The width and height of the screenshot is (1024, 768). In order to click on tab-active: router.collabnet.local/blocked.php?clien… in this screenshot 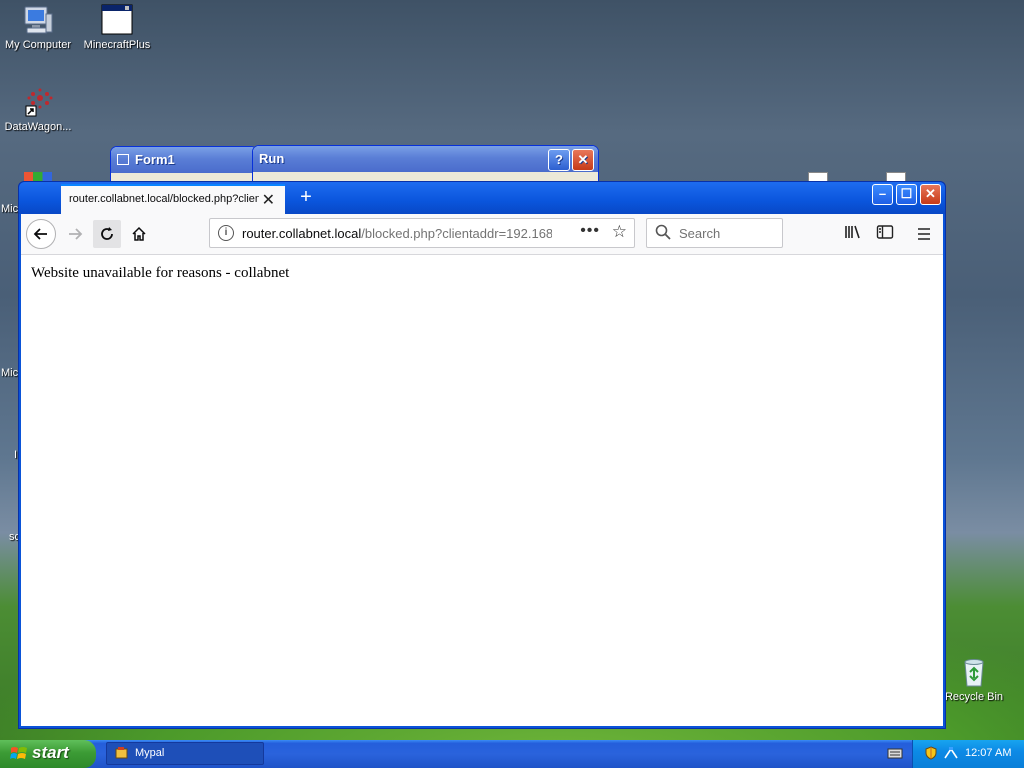, I will do `click(173, 199)`.